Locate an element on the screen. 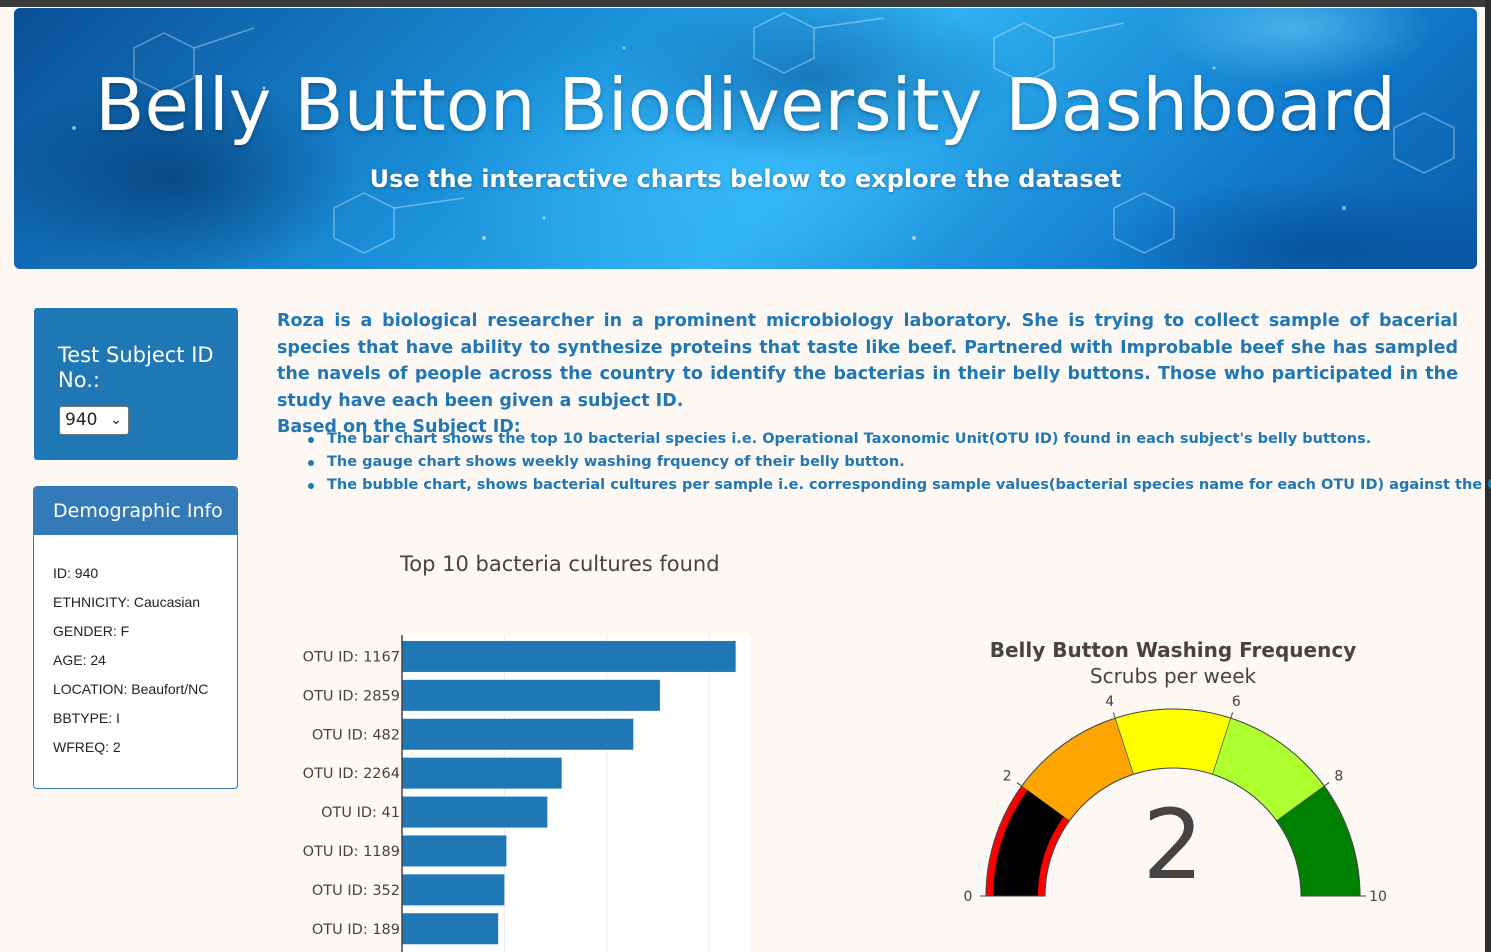 Image resolution: width=1491 pixels, height=952 pixels. gauge-tick-label: 6 is located at coordinates (1236, 702).